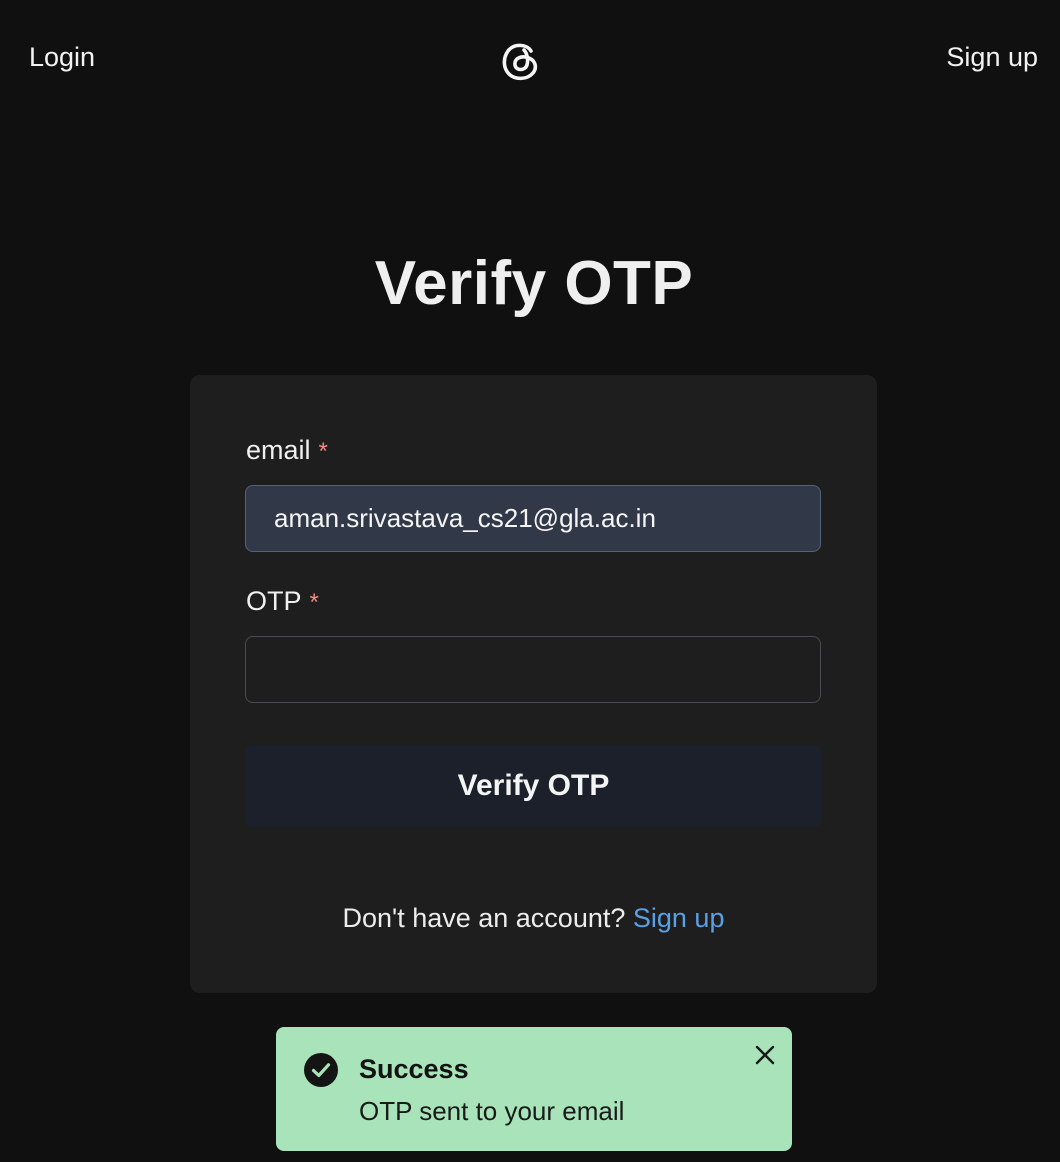 This screenshot has height=1162, width=1060. What do you see at coordinates (533, 669) in the screenshot?
I see `otp-input` at bounding box center [533, 669].